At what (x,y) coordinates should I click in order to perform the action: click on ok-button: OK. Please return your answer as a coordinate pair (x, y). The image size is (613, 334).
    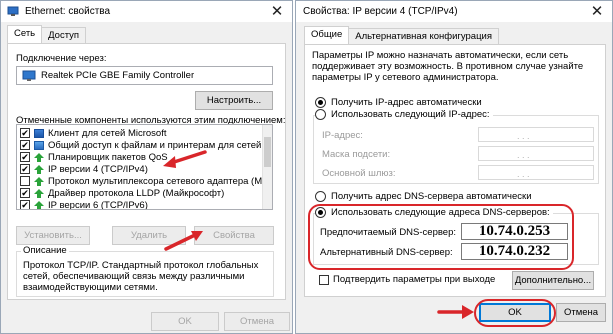
    Looking at the image, I should click on (185, 321).